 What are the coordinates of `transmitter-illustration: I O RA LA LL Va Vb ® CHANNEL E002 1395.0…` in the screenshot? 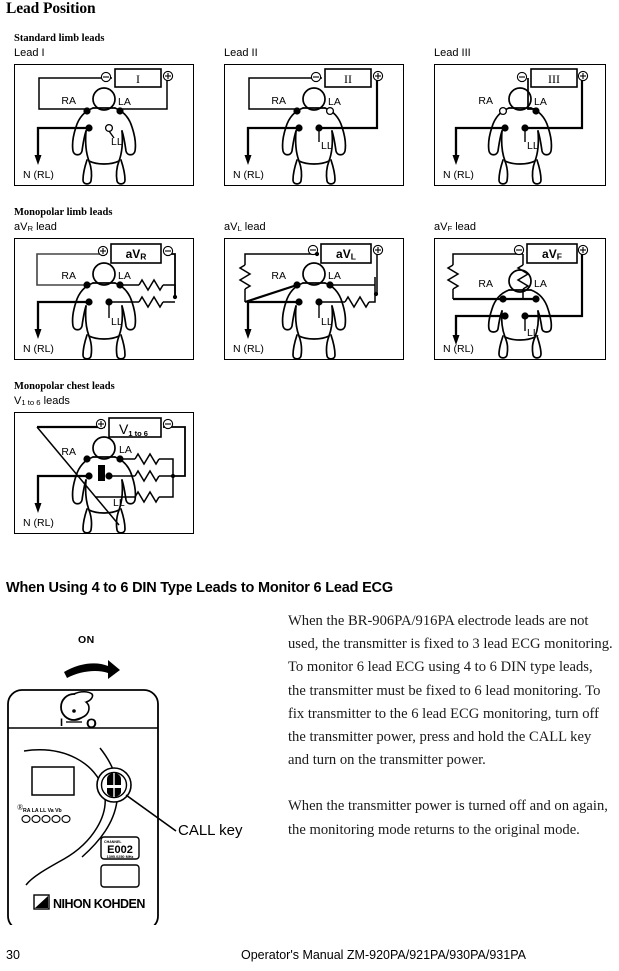 It's located at (141, 788).